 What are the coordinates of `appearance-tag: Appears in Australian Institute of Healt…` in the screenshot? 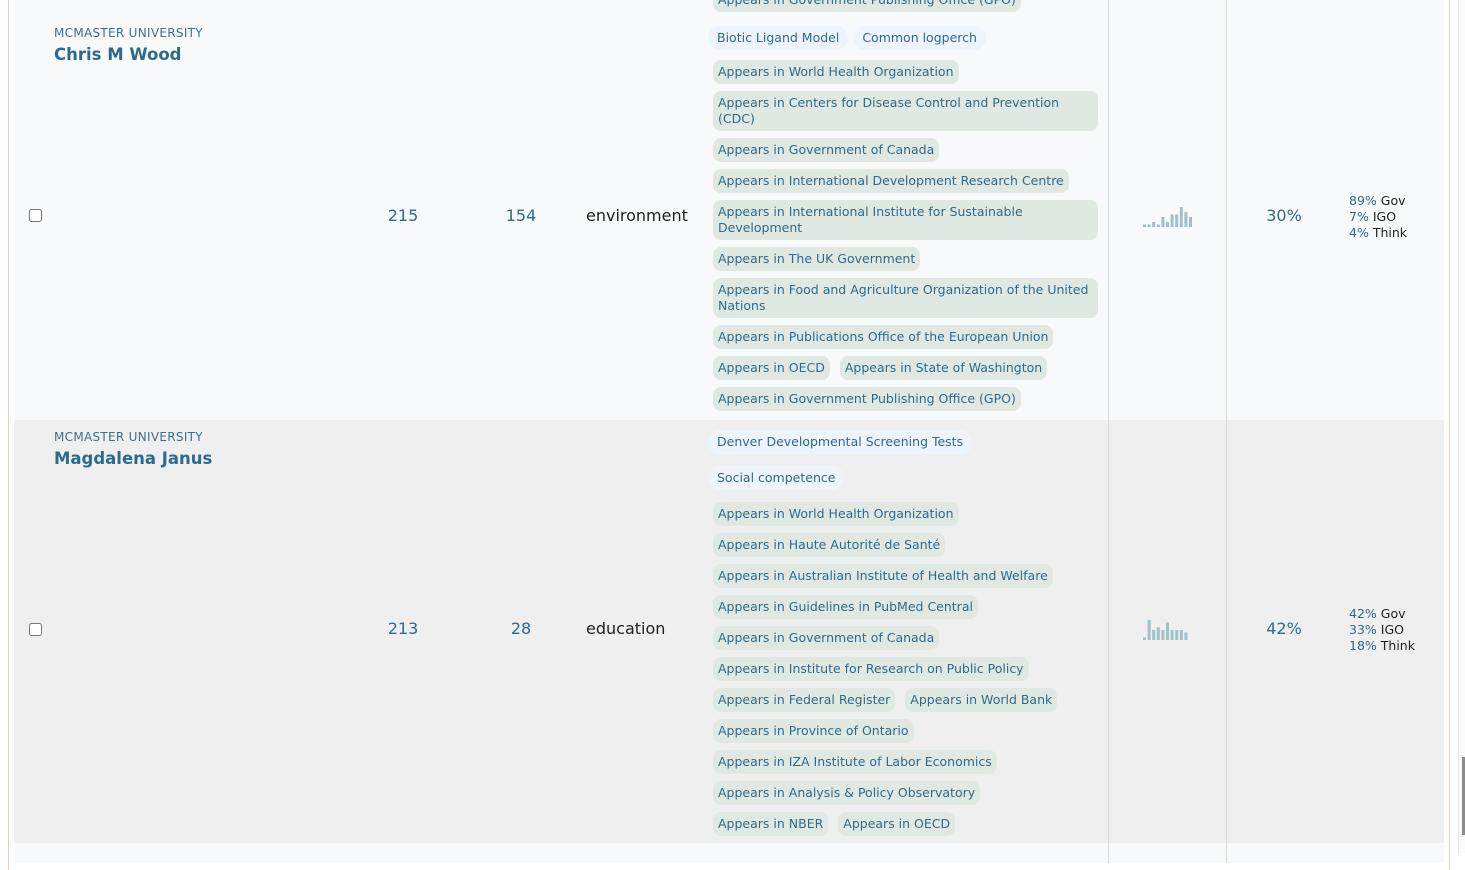 It's located at (883, 576).